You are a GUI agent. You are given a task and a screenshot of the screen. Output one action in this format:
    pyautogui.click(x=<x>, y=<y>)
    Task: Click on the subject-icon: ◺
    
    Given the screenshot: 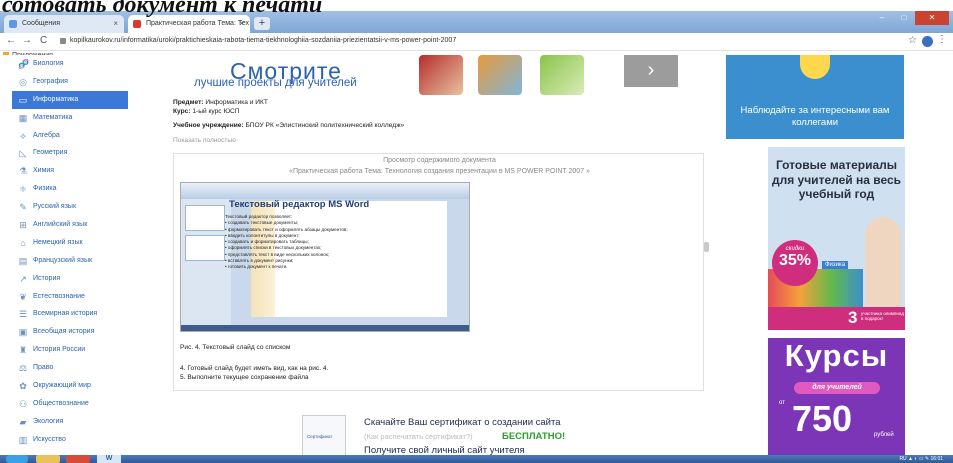 What is the action you would take?
    pyautogui.click(x=23, y=153)
    